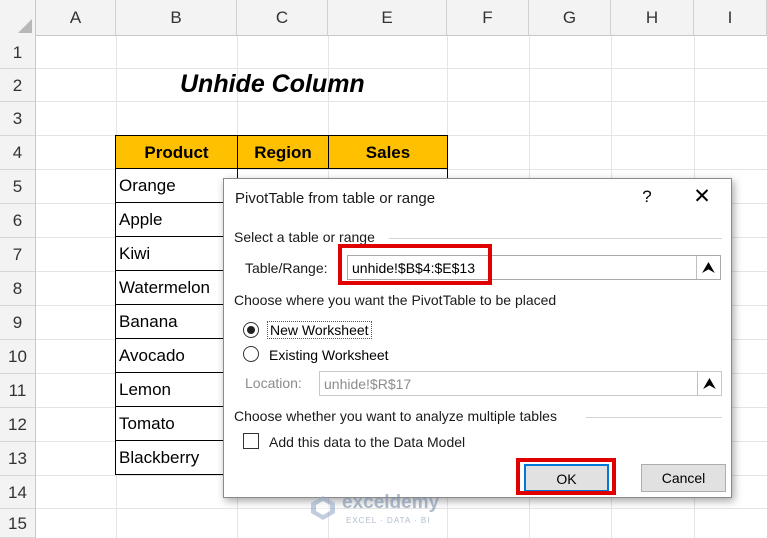  I want to click on row-header-13: 13, so click(18, 459).